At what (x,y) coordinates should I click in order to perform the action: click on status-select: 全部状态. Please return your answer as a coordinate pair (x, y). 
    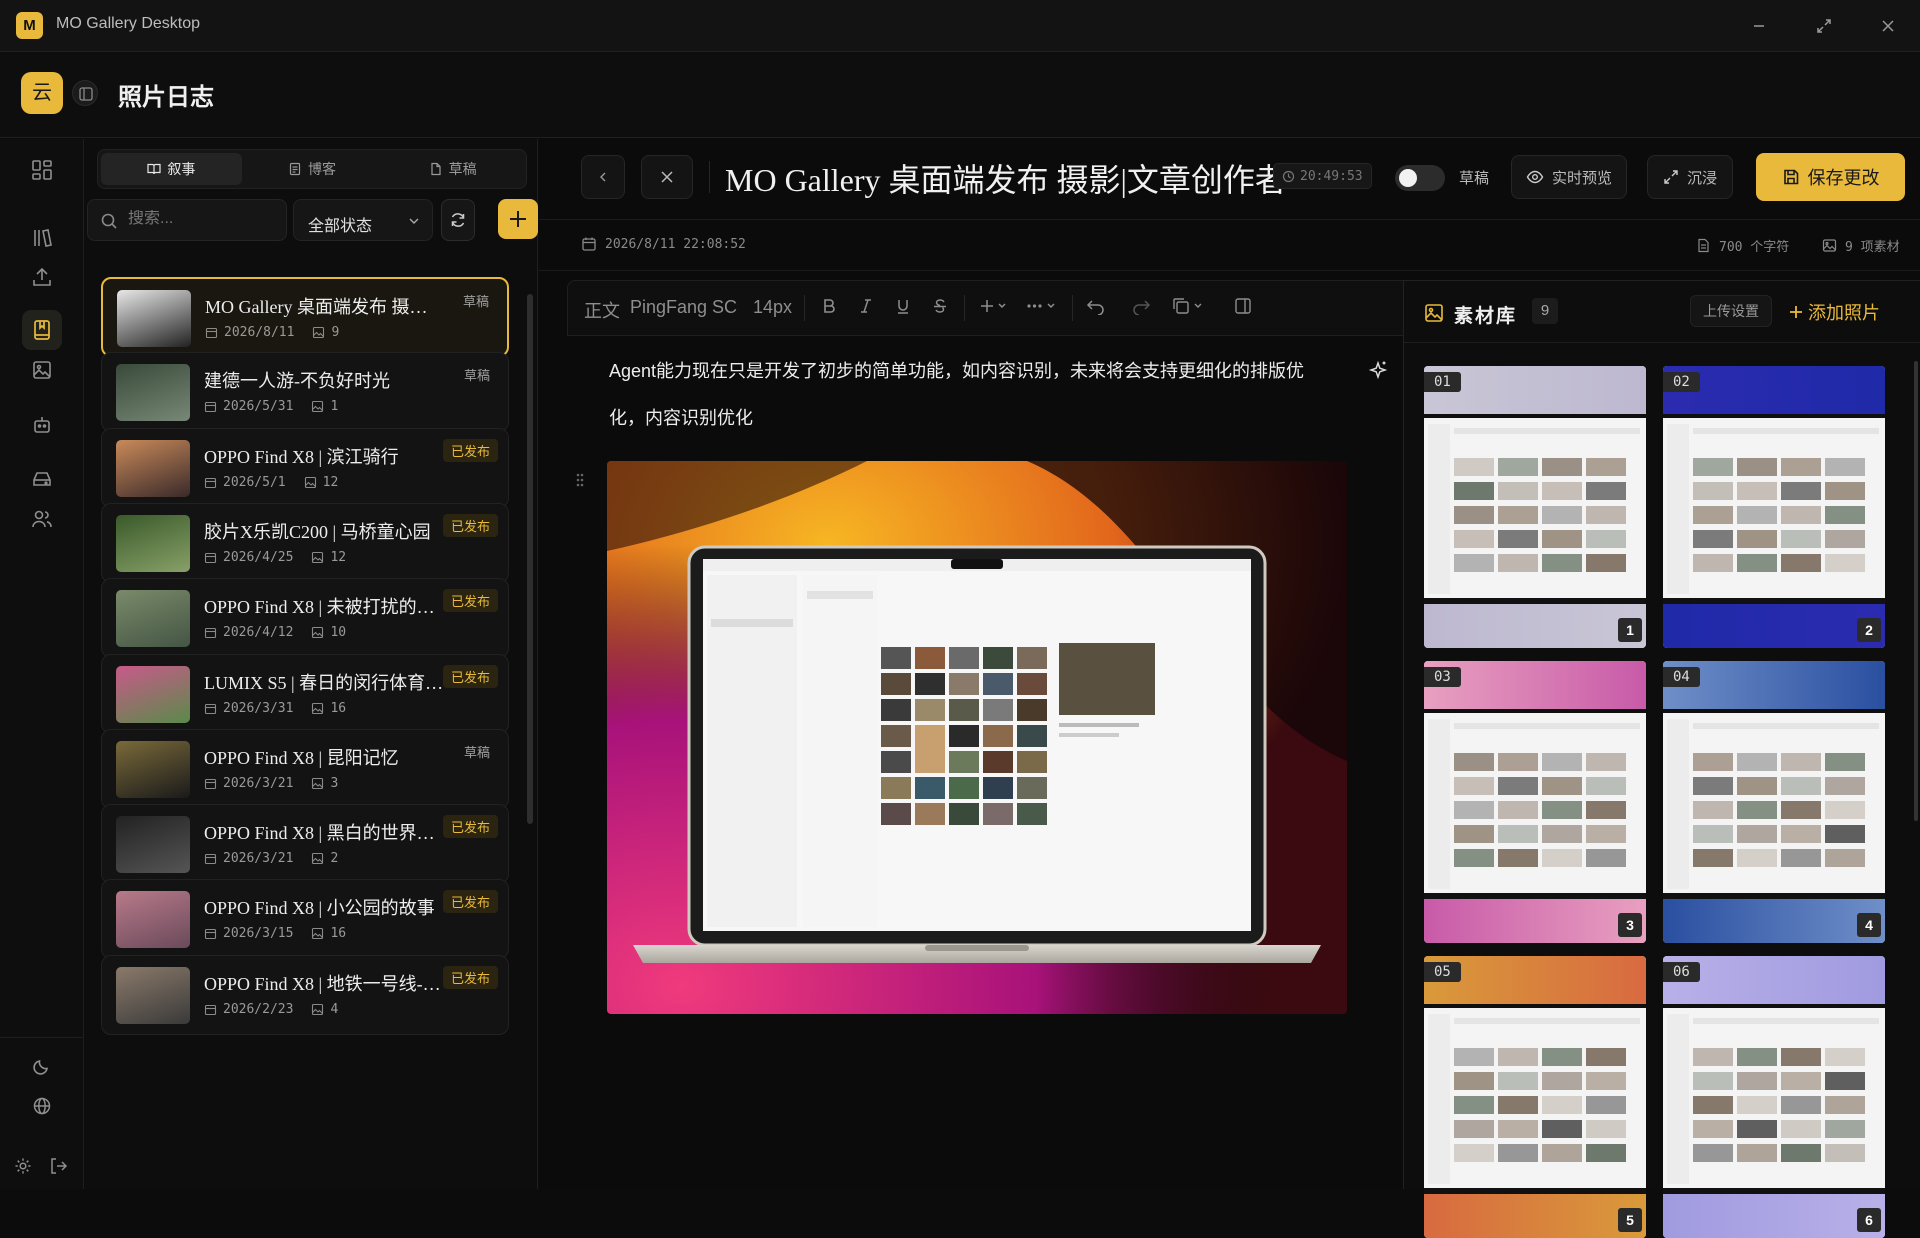
    Looking at the image, I should click on (363, 220).